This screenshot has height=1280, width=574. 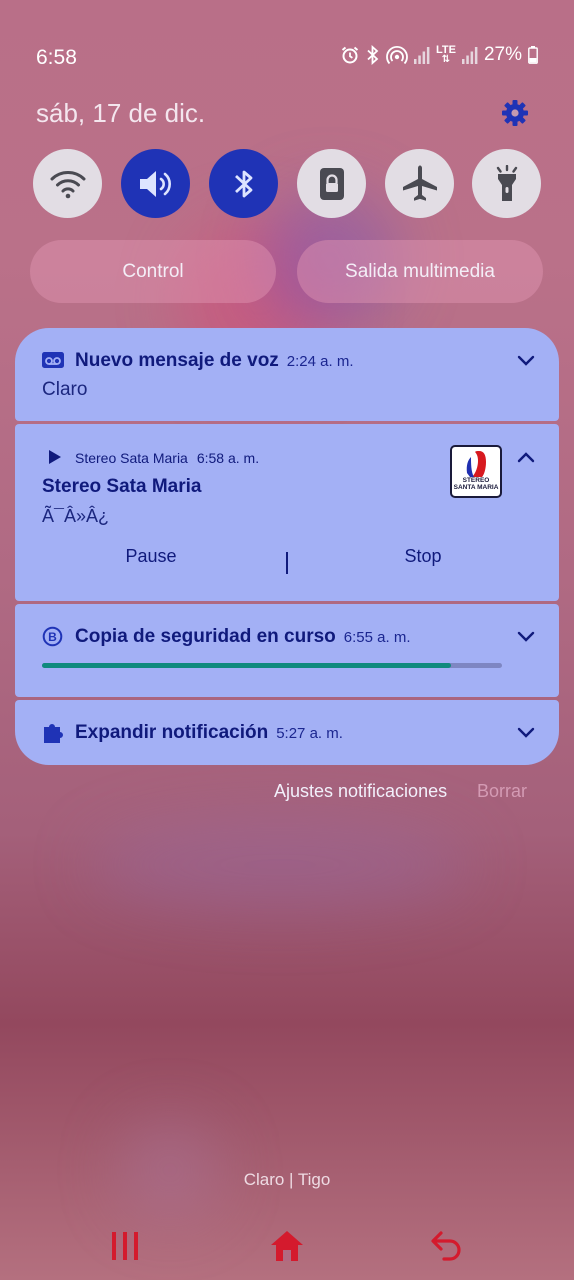 What do you see at coordinates (287, 374) in the screenshot?
I see `voicemail-notification: Nuevo mensaje de voz 2:24 a. m. Claro` at bounding box center [287, 374].